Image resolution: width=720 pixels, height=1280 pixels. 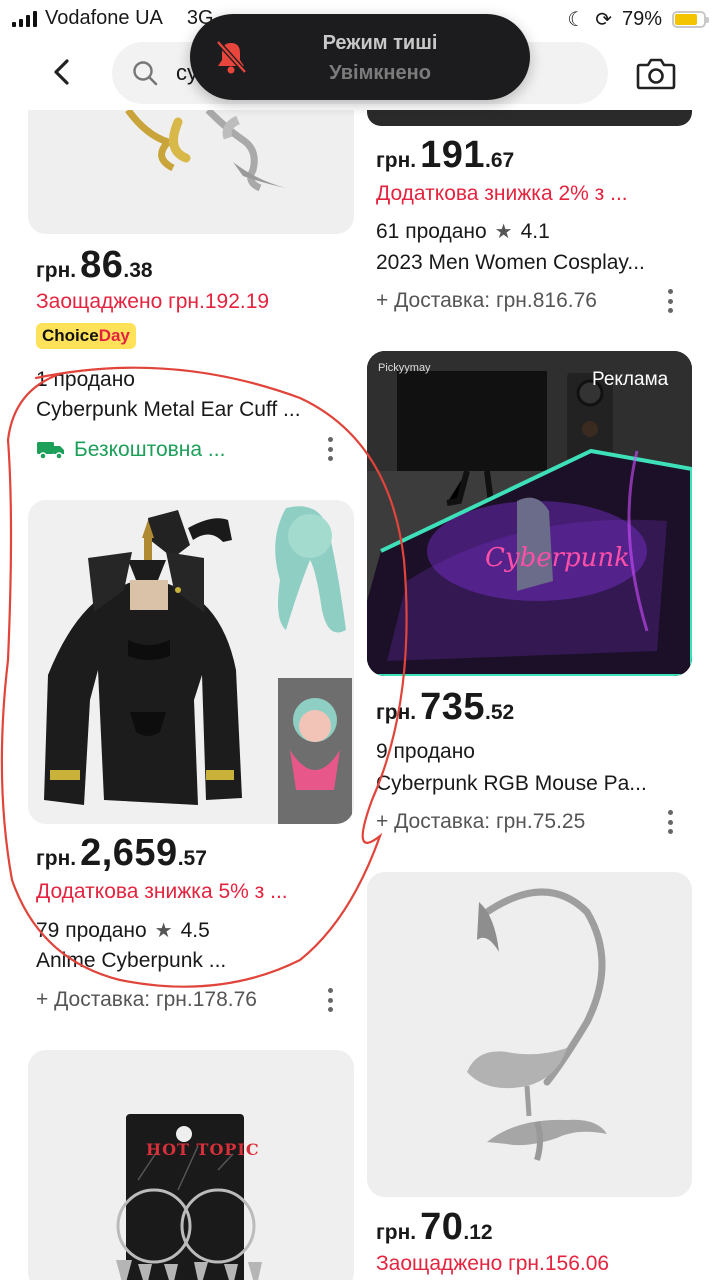 I want to click on carrier-name: Vodafone UA, so click(x=104, y=18).